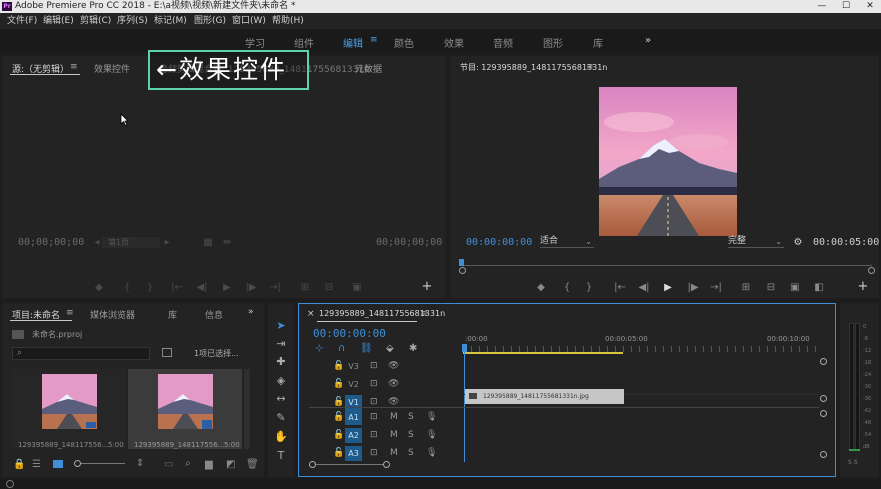 This screenshot has height=489, width=881. Describe the element at coordinates (863, 286) in the screenshot. I see `program-add-button: +` at that location.